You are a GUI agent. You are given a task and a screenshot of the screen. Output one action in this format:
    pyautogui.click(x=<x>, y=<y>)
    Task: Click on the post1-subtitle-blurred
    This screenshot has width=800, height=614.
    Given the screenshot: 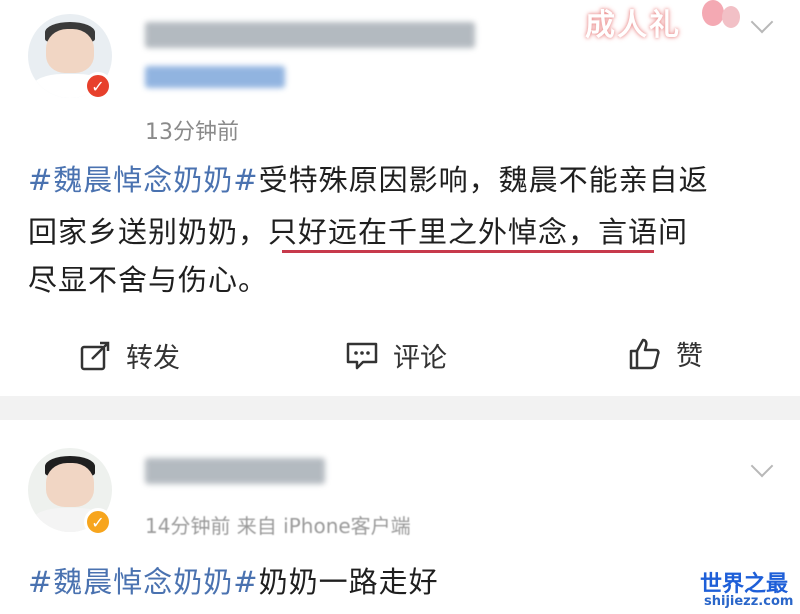 What is the action you would take?
    pyautogui.click(x=215, y=77)
    